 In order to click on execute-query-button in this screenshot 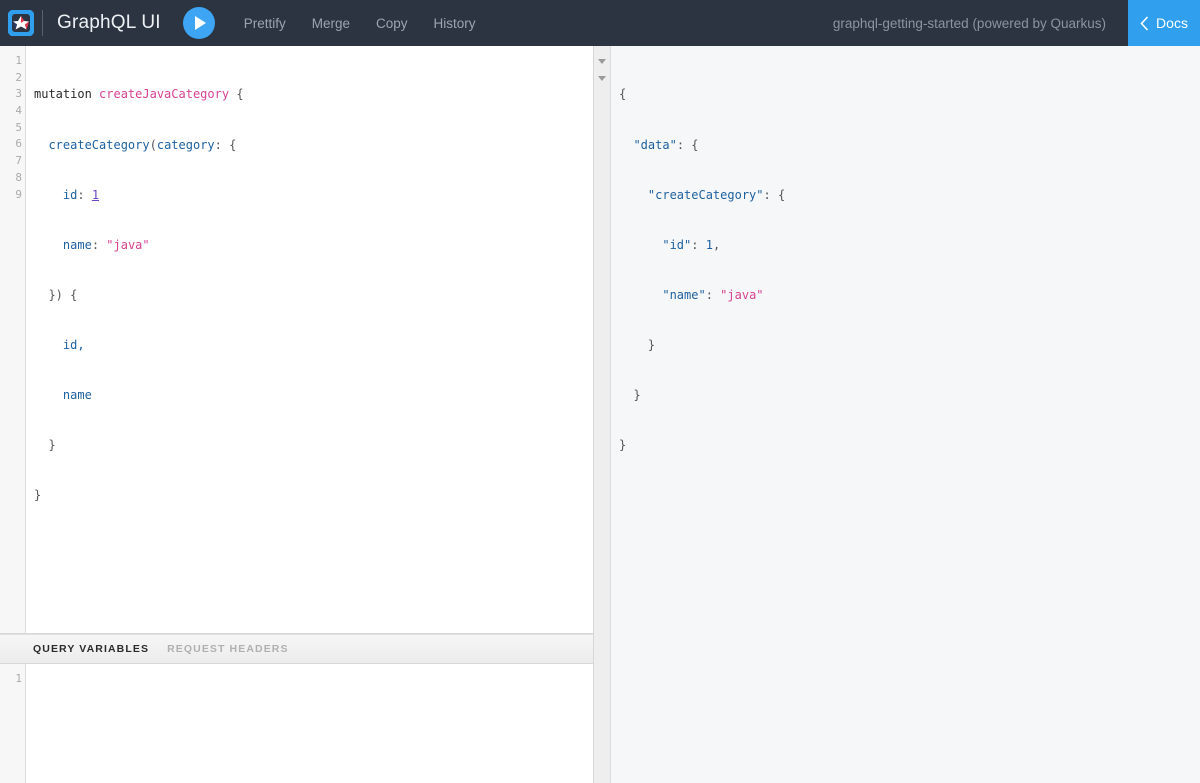, I will do `click(198, 23)`.